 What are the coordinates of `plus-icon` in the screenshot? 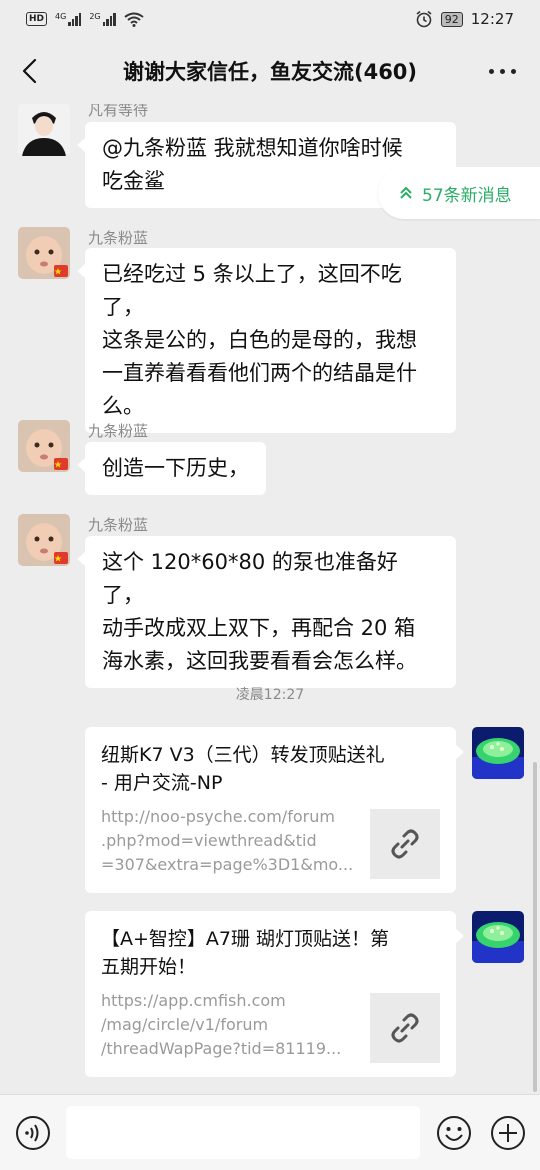 It's located at (508, 1133).